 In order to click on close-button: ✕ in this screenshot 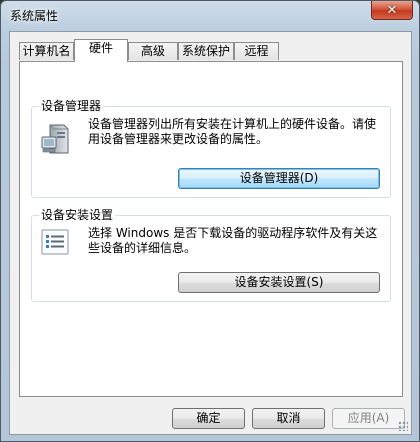, I will do `click(392, 10)`.